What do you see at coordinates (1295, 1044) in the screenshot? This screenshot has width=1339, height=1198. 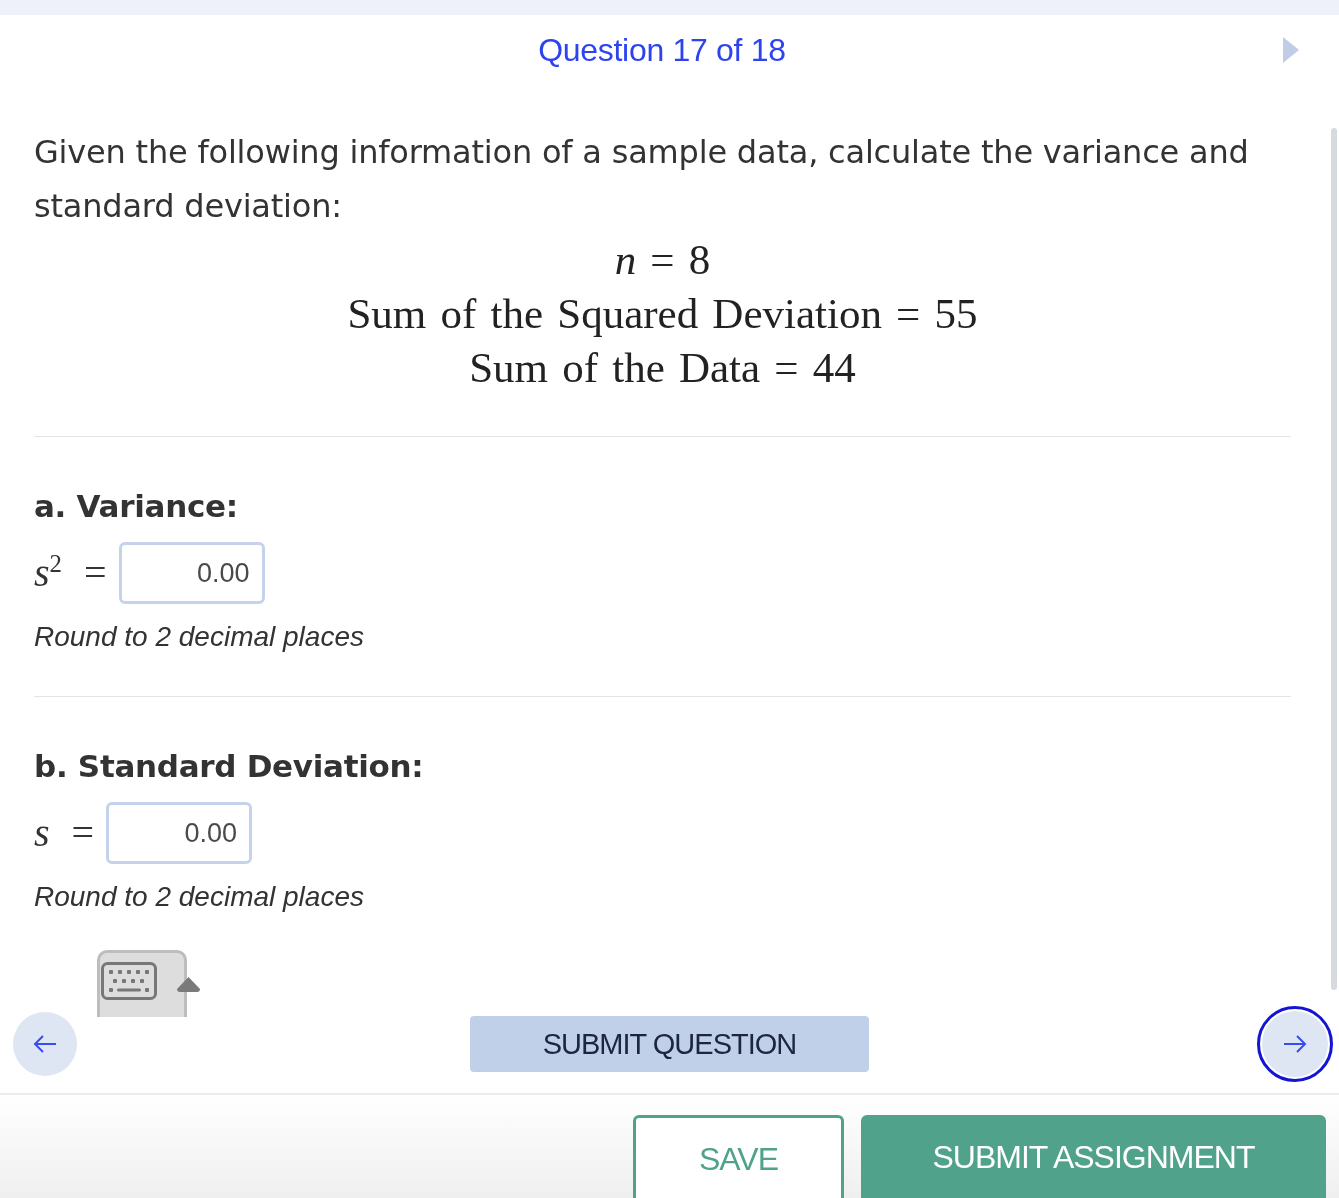 I see `arrow-right-icon` at bounding box center [1295, 1044].